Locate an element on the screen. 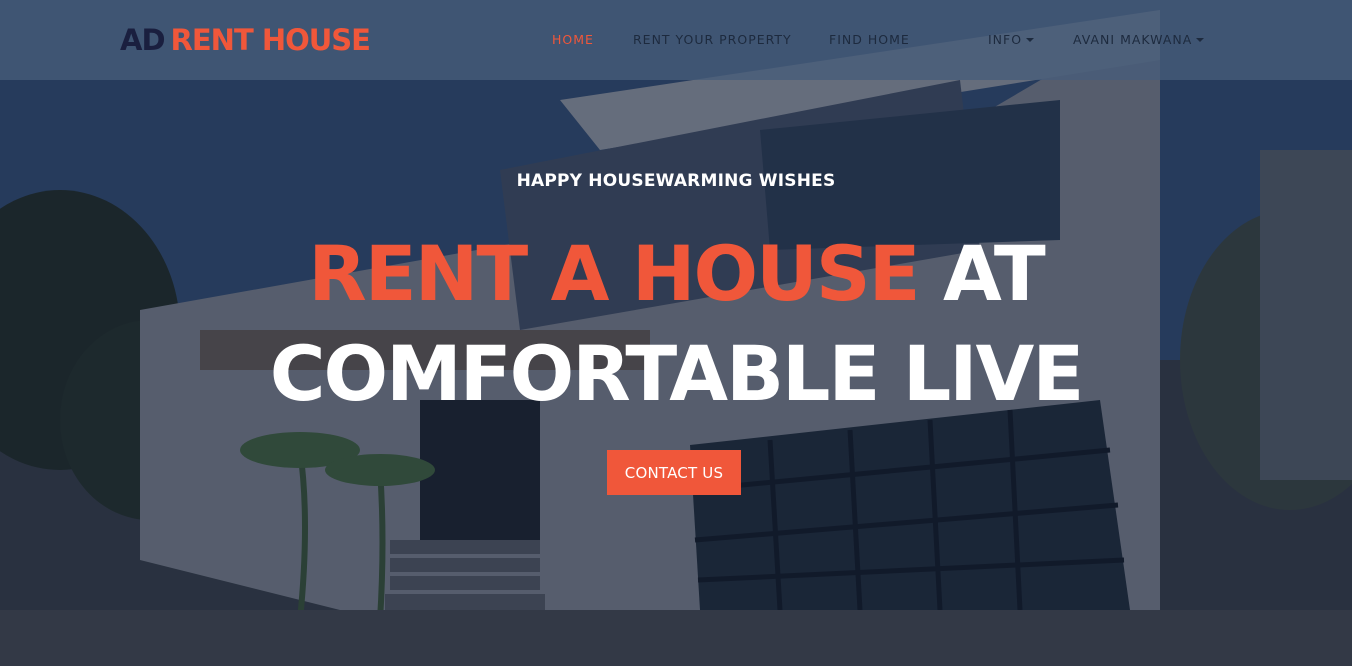  nav-user-dropdown: AVANI MAKWANA is located at coordinates (1139, 40).